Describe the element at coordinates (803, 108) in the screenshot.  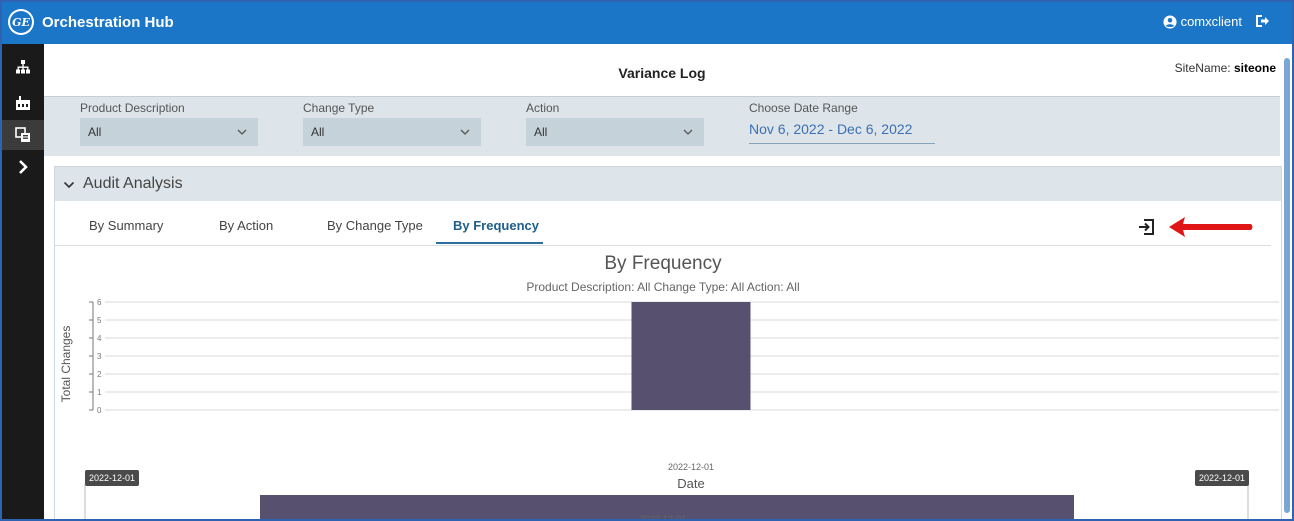
I see `filter-date-label: Choose Date Range` at that location.